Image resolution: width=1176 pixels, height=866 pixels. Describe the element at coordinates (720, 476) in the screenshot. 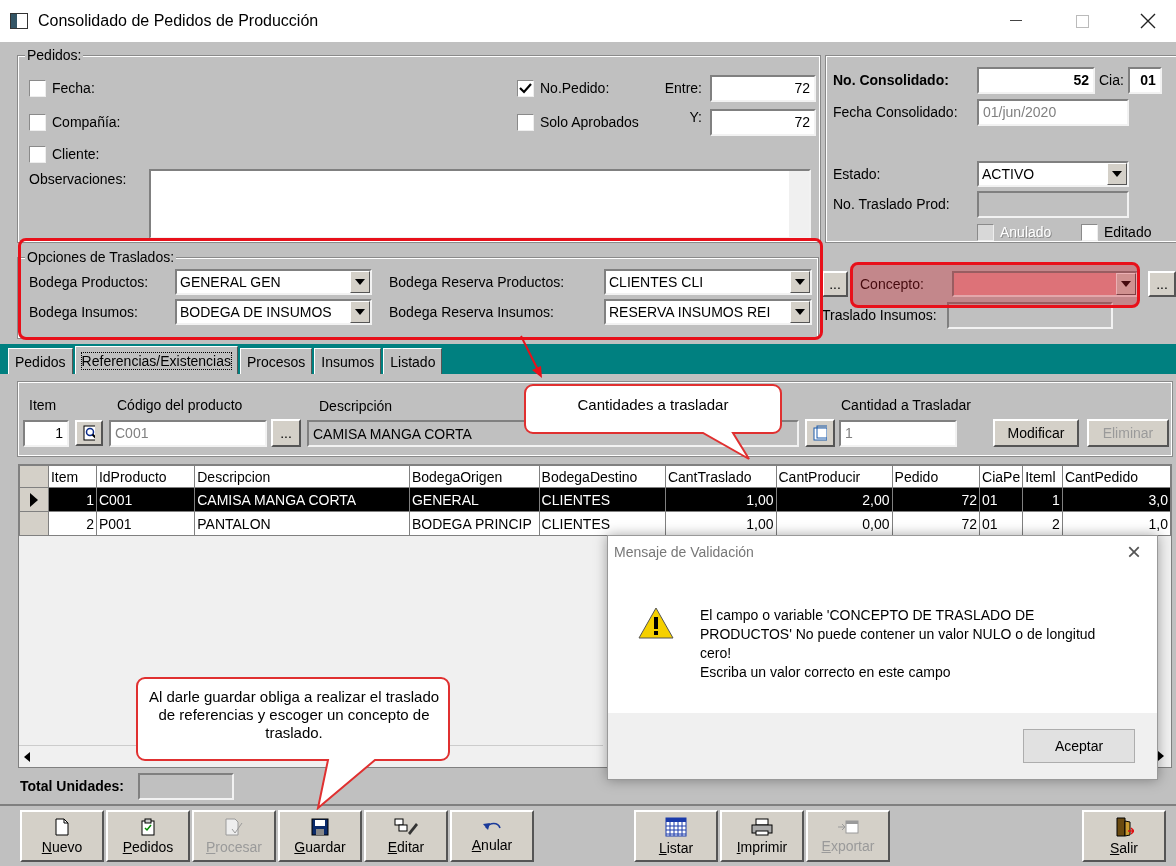

I see `column-header: CantTraslado` at that location.